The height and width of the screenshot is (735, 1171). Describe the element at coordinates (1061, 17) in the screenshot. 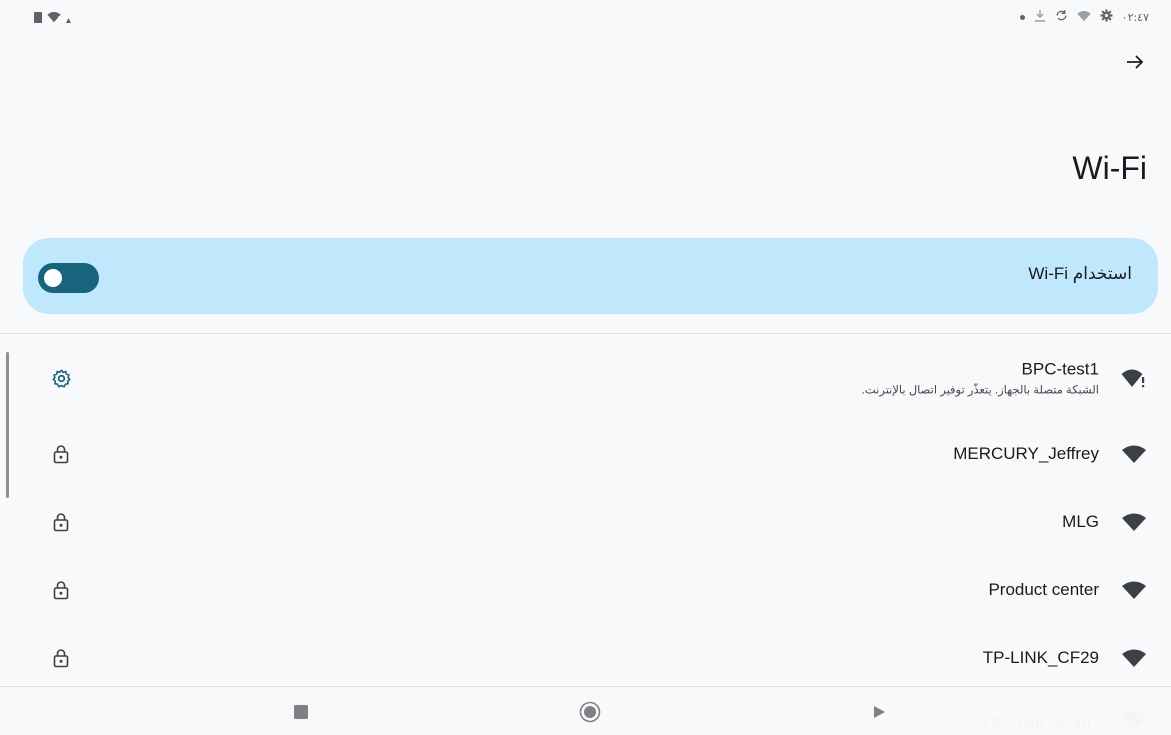

I see `sync-icon` at that location.